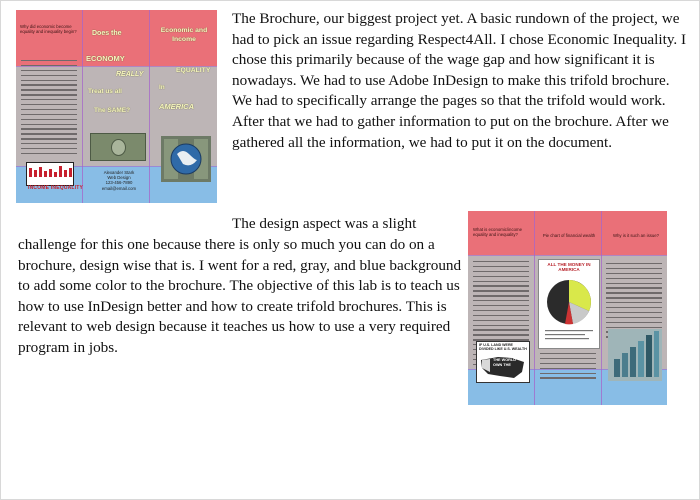 This screenshot has width=700, height=500. I want to click on outside-word-8: AMERICA, so click(176, 106).